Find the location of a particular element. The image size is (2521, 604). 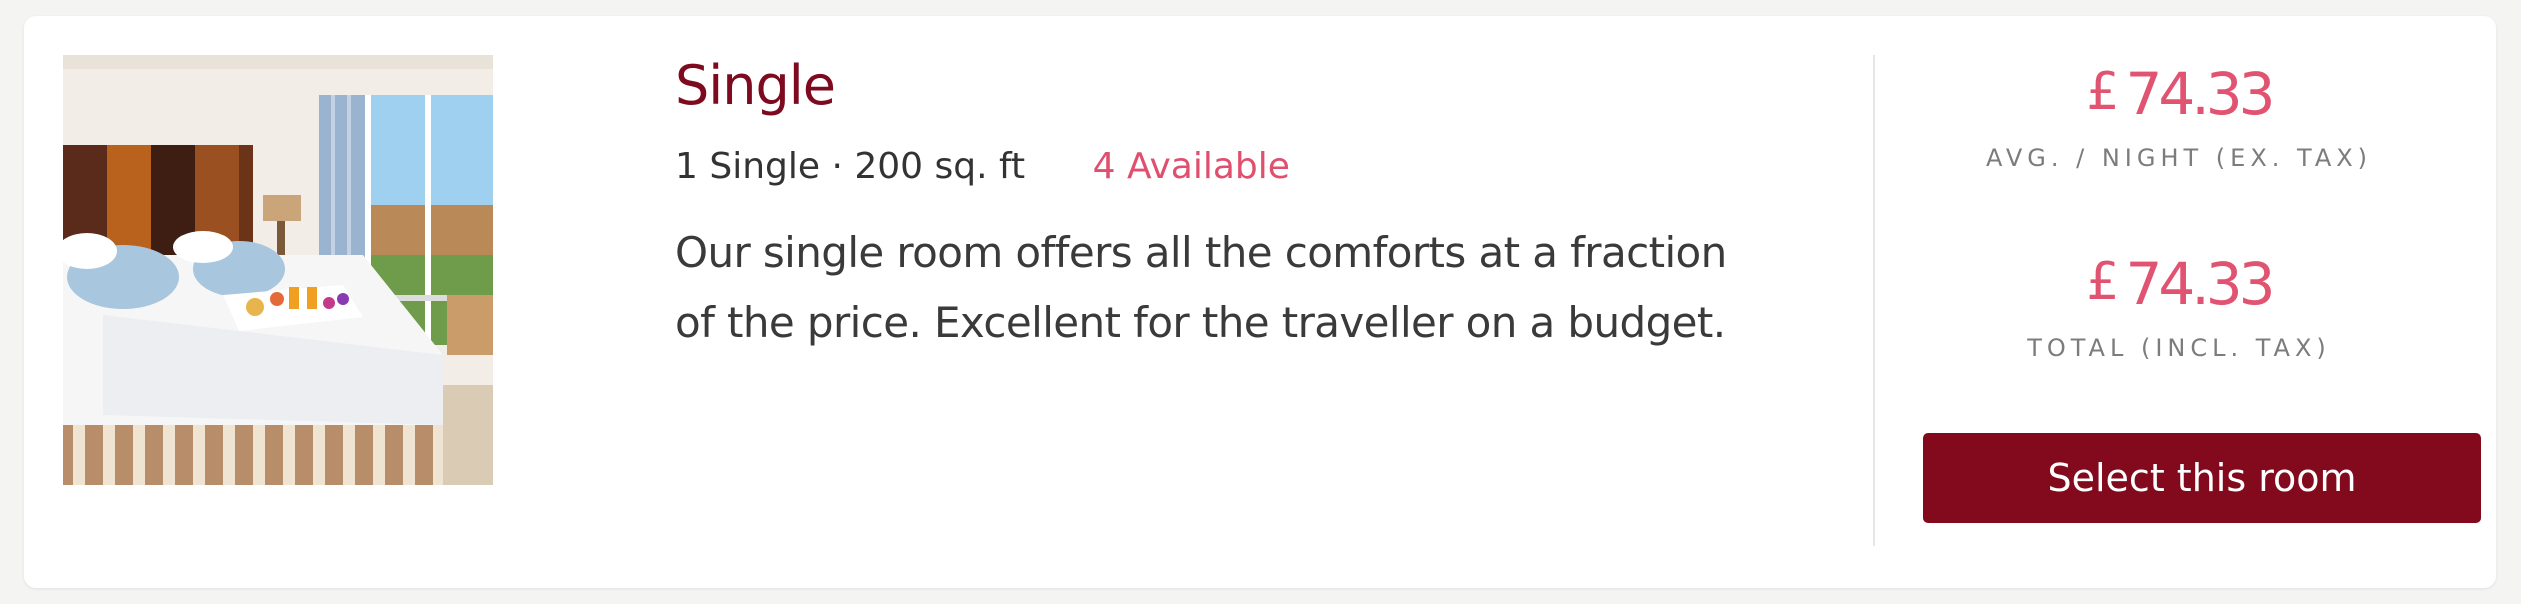

total-amount: 74.33 is located at coordinates (2200, 284).